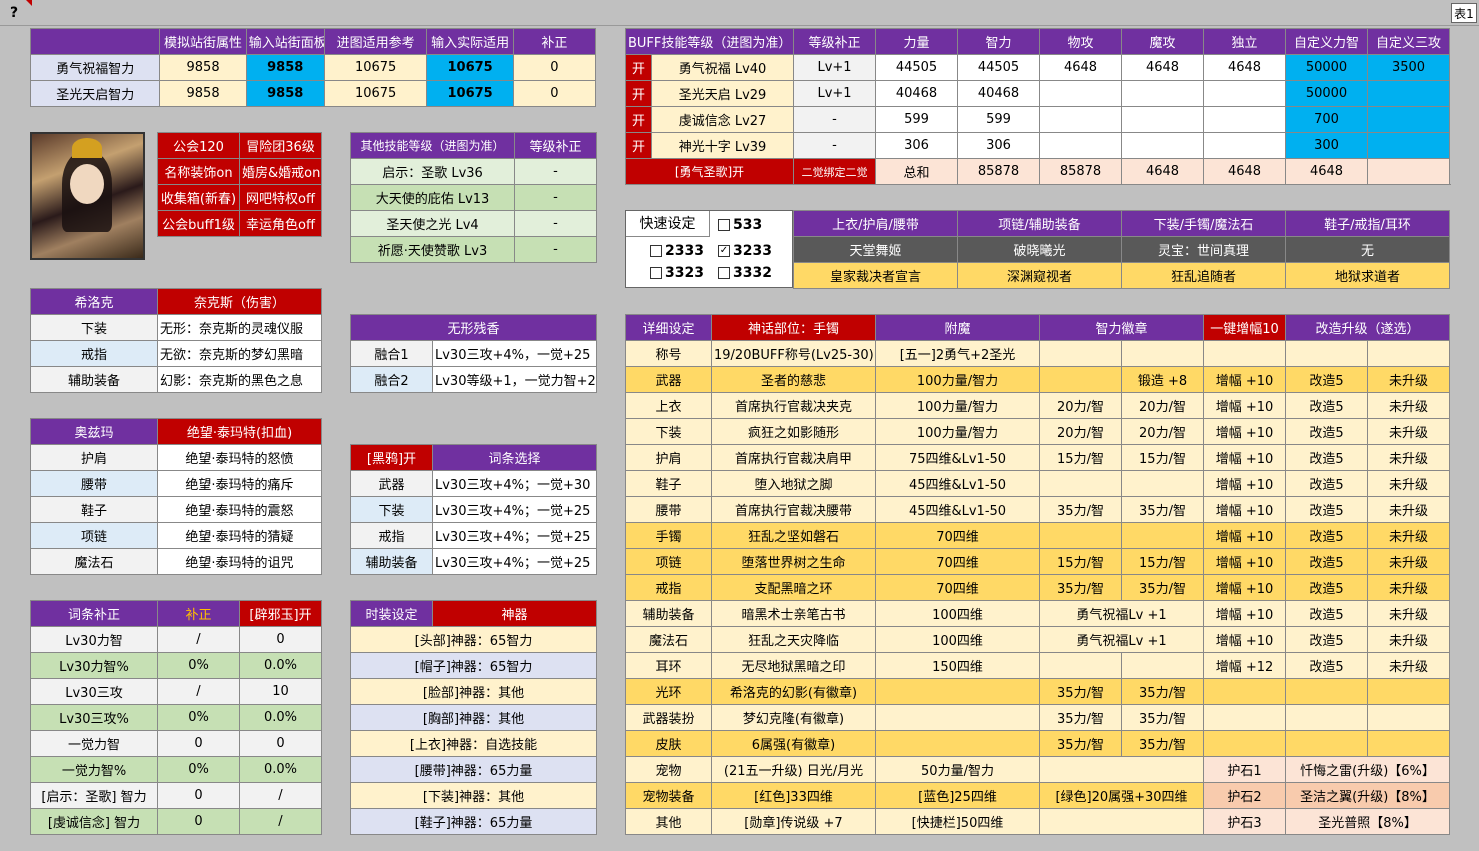 The image size is (1479, 851). I want to click on set-select: 破晓曦光, so click(1039, 249).